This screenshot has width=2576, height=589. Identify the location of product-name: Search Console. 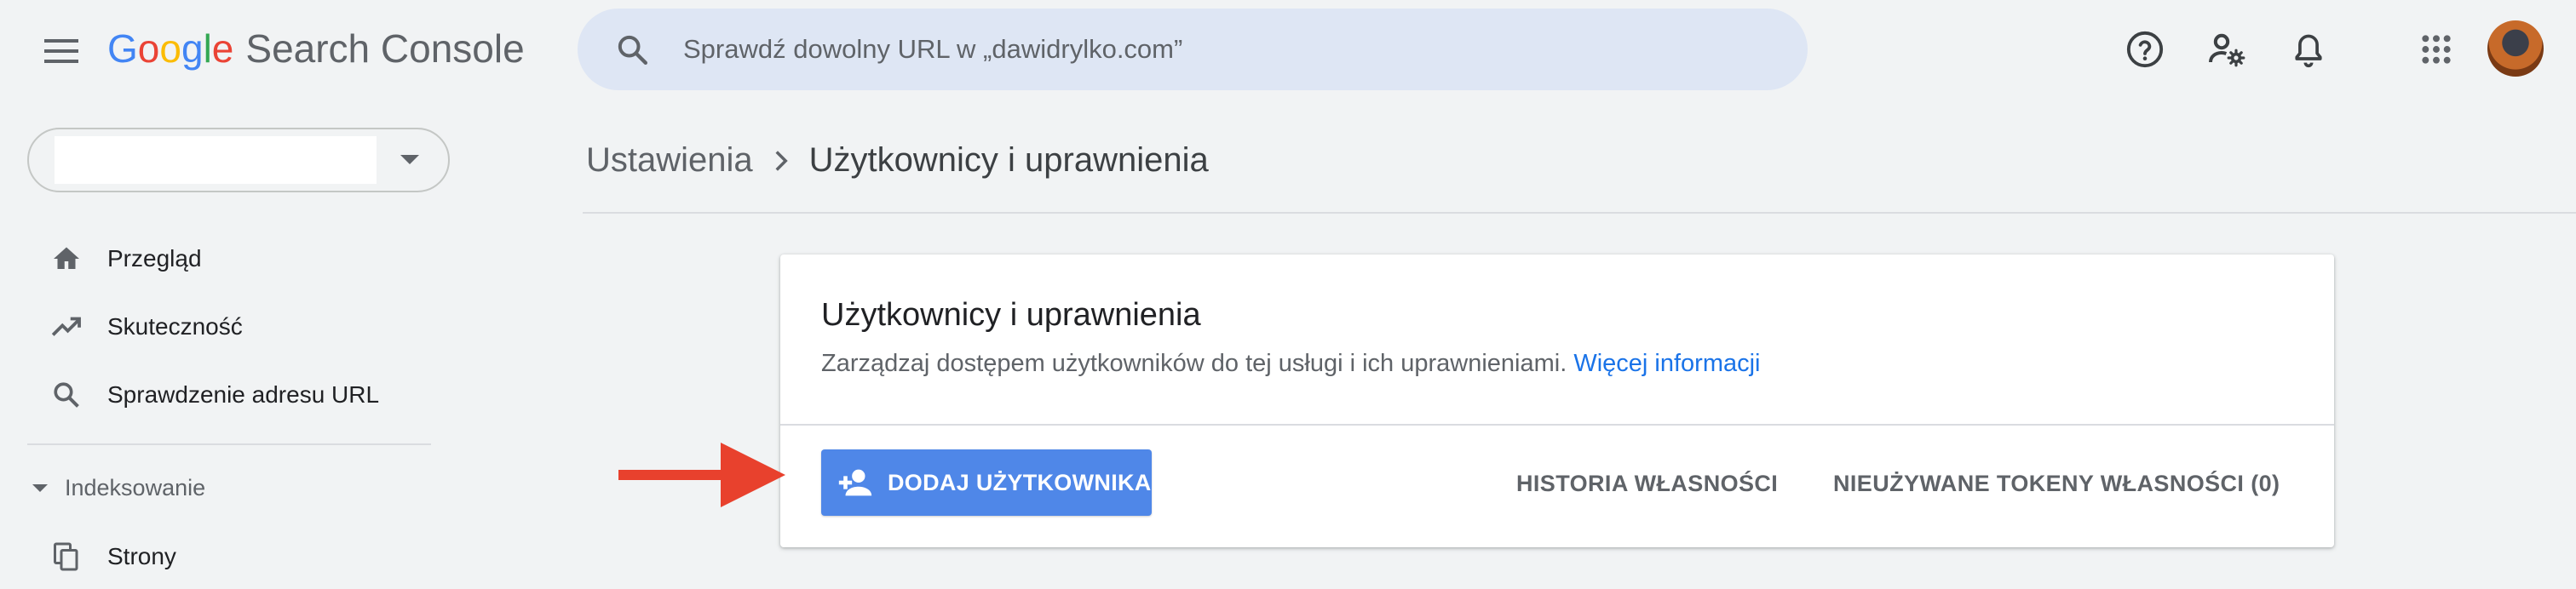
(385, 48).